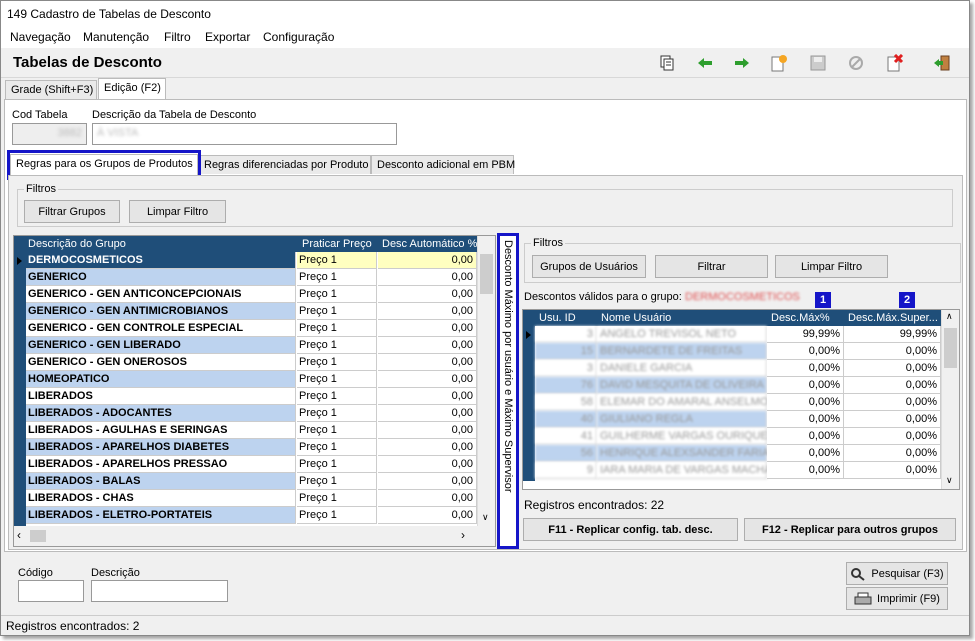  I want to click on cell-desc-max-super: 99,99%, so click(892, 334).